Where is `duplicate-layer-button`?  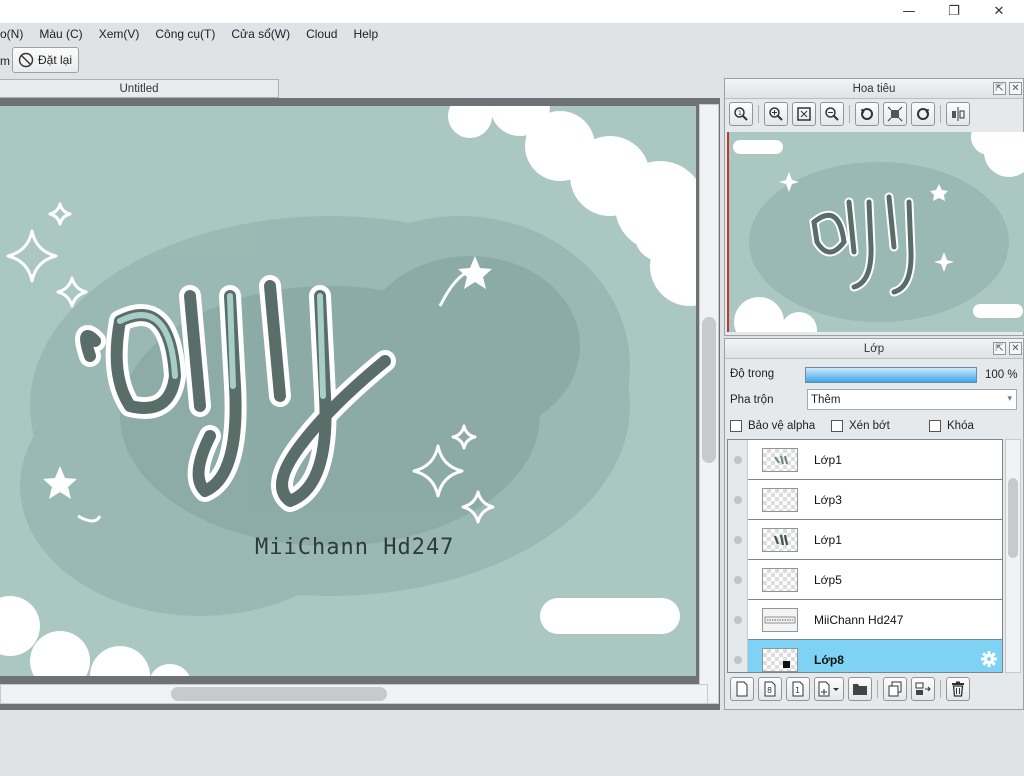
duplicate-layer-button is located at coordinates (895, 689).